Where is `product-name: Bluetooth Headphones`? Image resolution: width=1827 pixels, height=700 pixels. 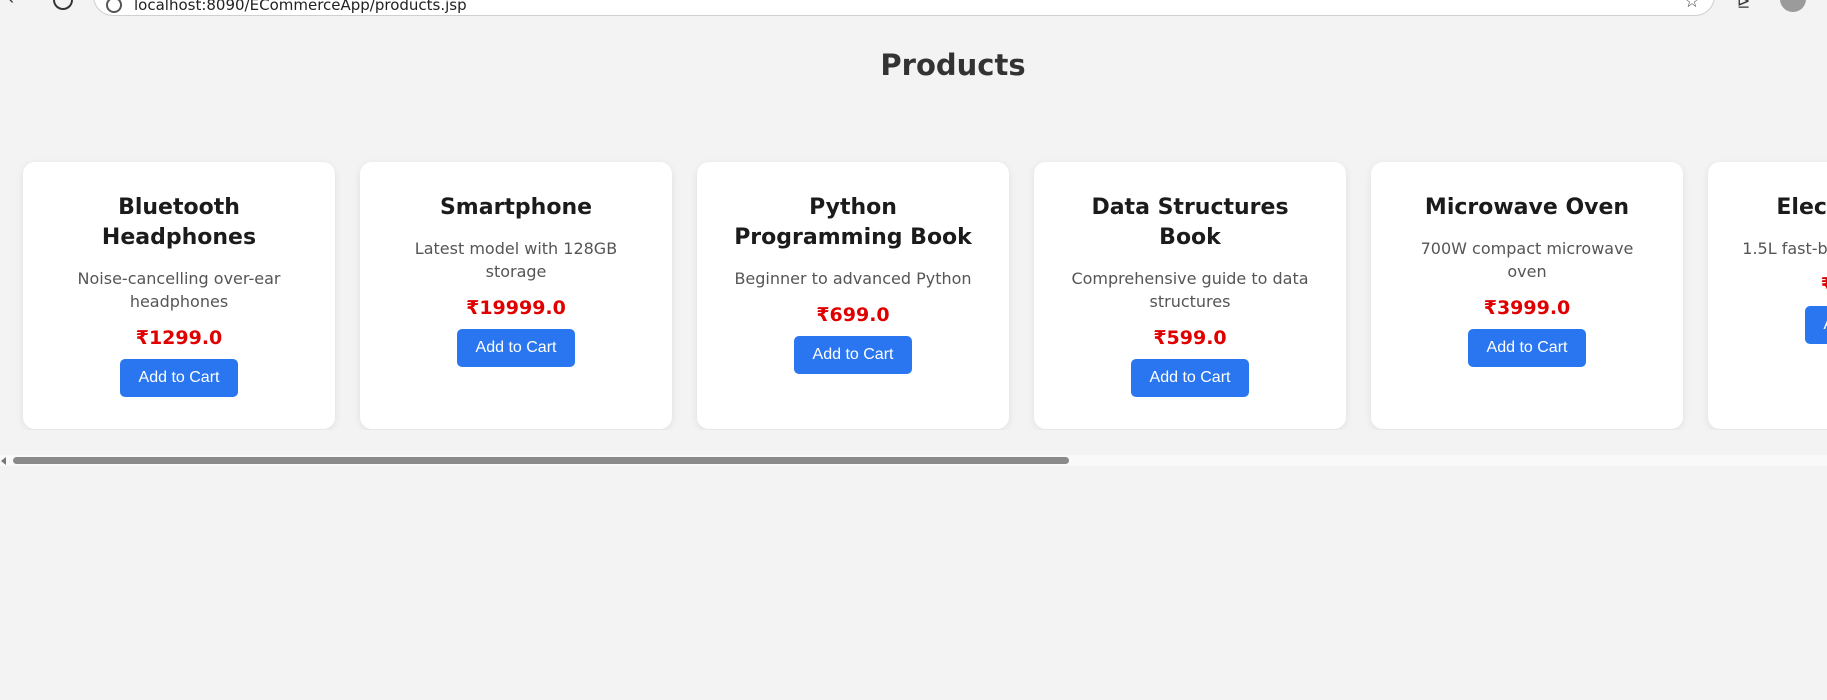
product-name: Bluetooth Headphones is located at coordinates (179, 222).